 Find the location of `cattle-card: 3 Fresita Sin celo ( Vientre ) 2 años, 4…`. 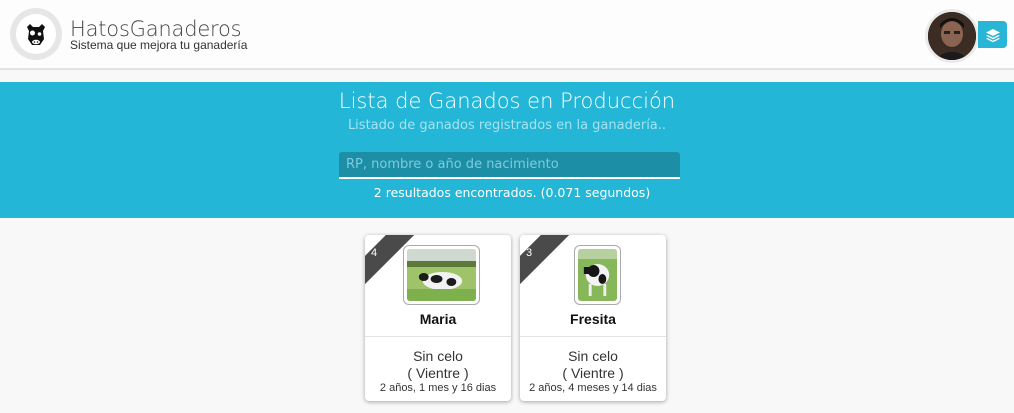

cattle-card: 3 Fresita Sin celo ( Vientre ) 2 años, 4… is located at coordinates (593, 318).